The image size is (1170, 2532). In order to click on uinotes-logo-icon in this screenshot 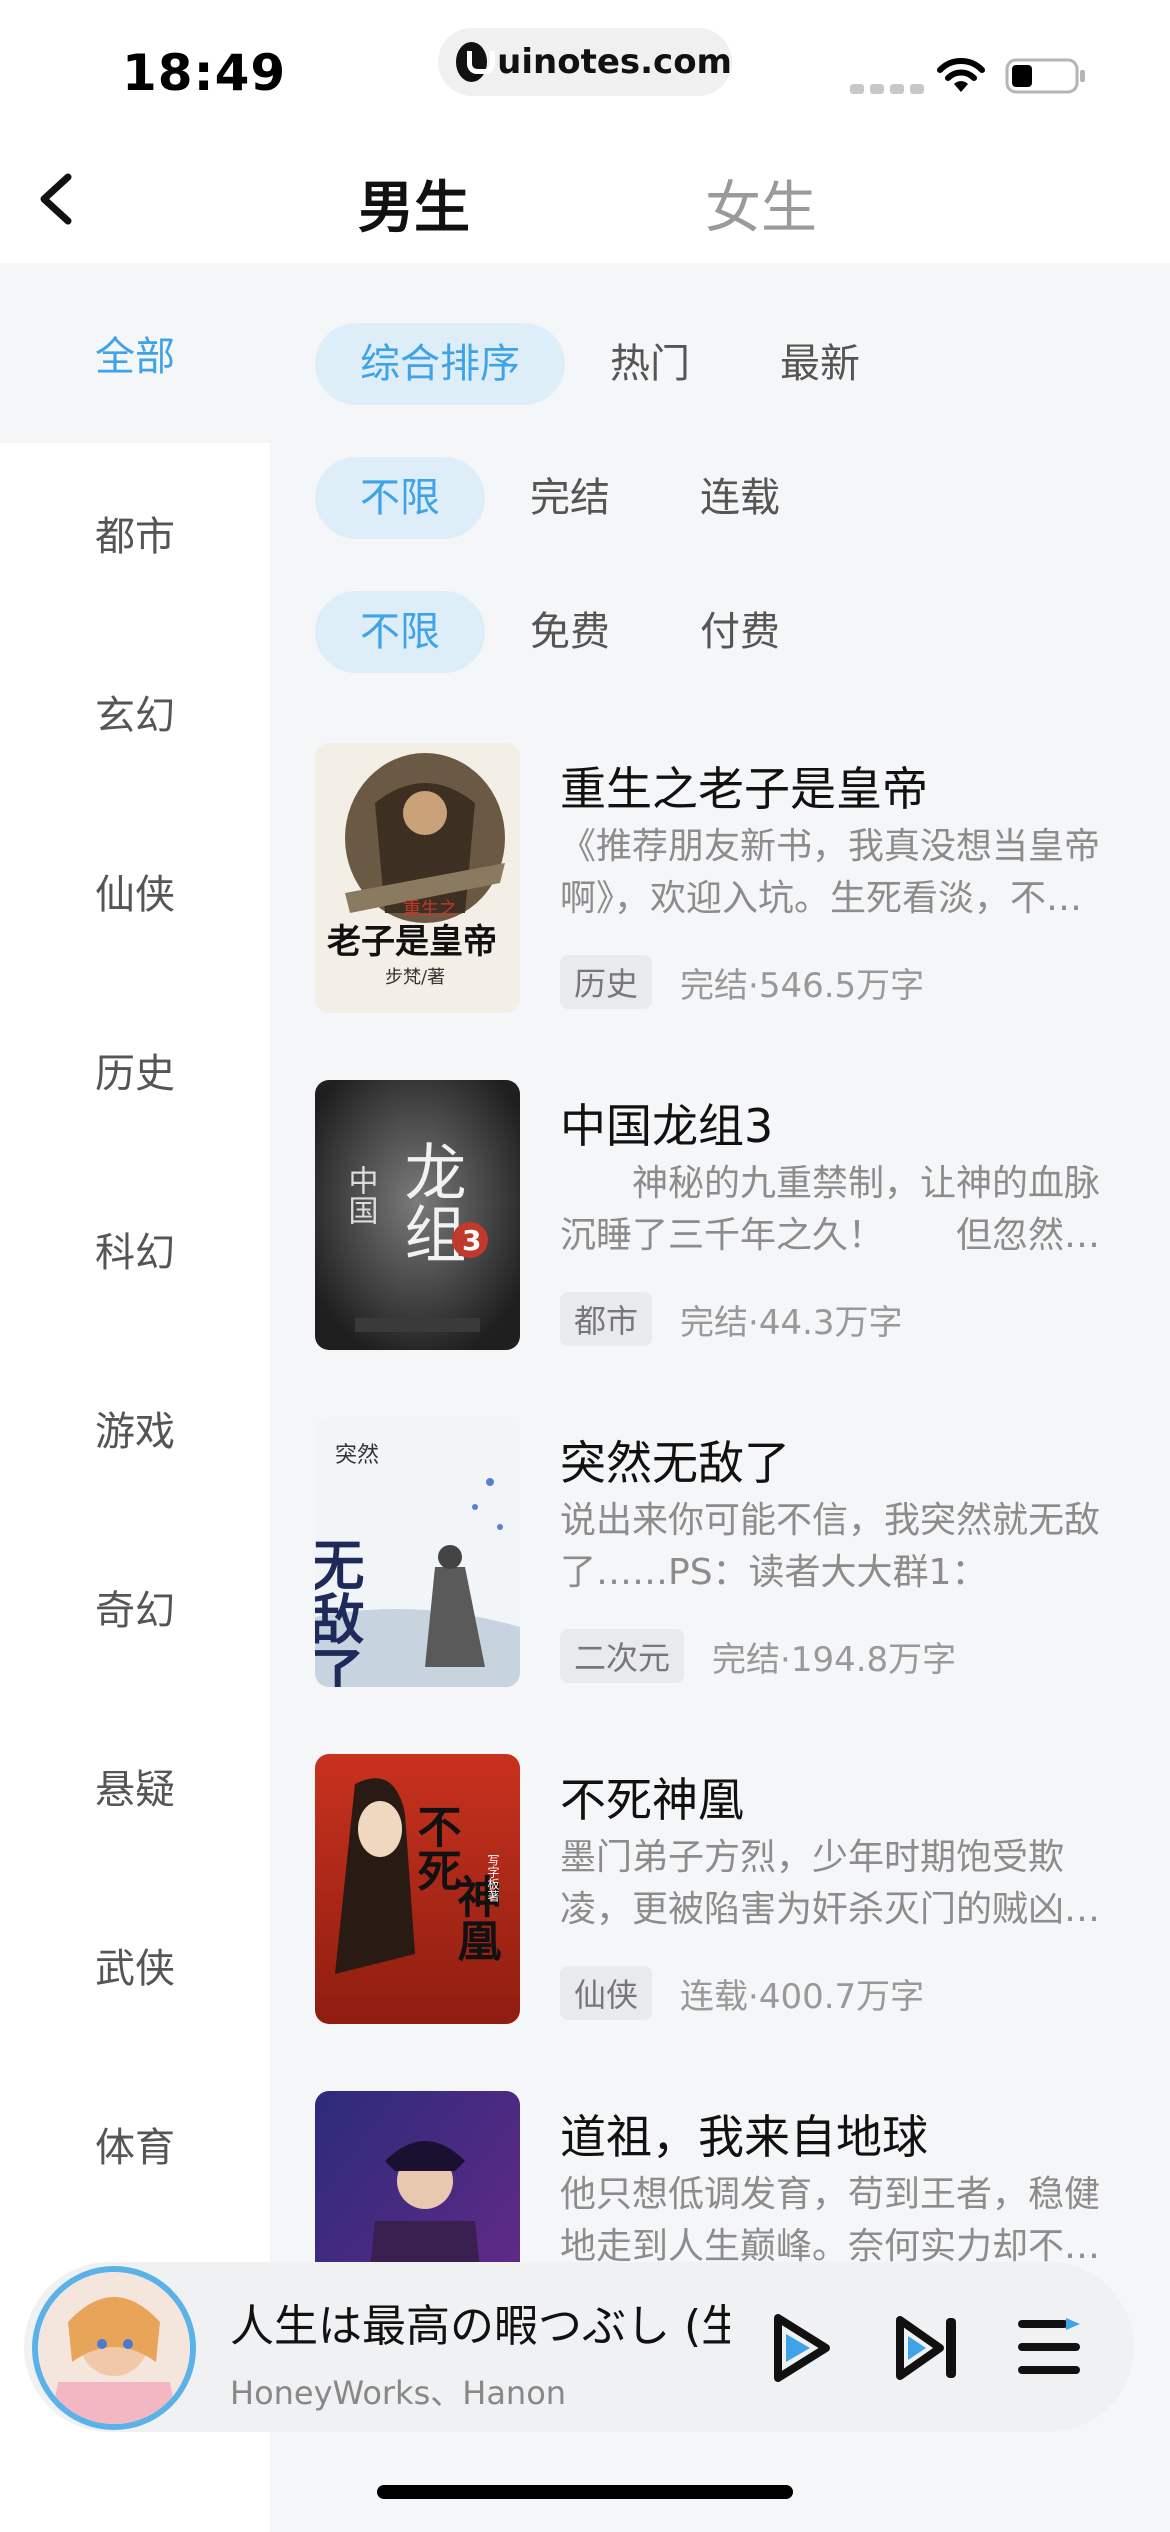, I will do `click(476, 62)`.